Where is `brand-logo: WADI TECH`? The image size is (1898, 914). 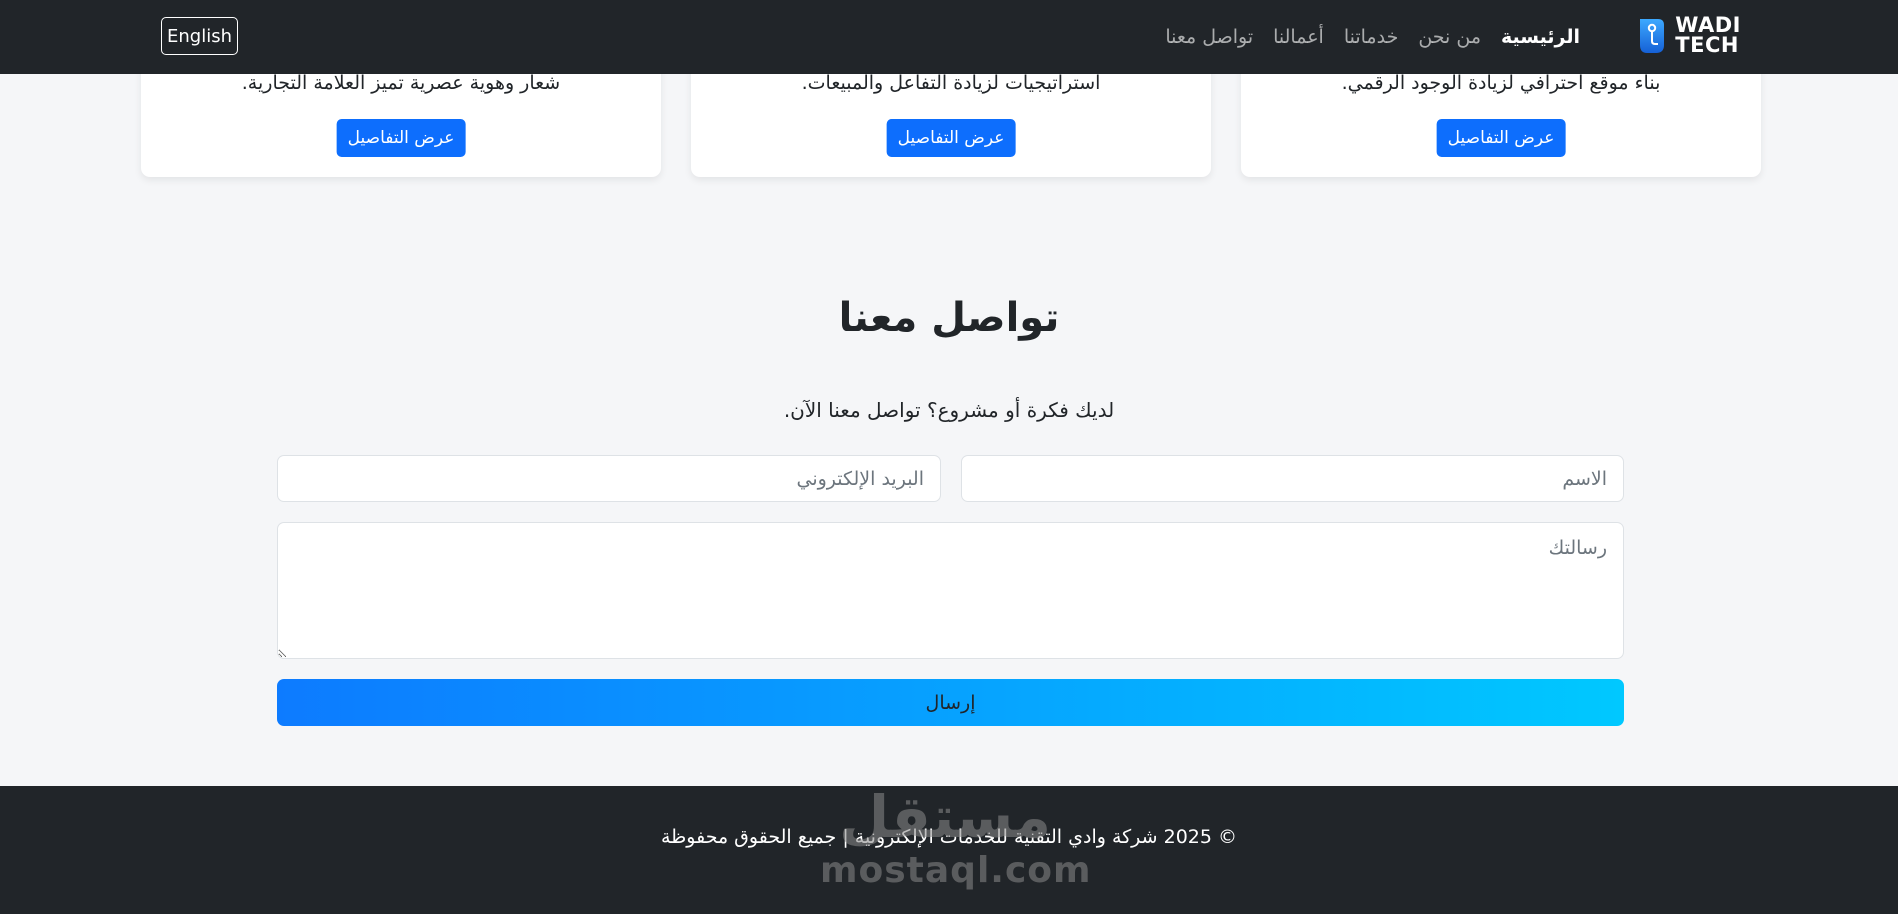
brand-logo: WADI TECH is located at coordinates (1689, 35).